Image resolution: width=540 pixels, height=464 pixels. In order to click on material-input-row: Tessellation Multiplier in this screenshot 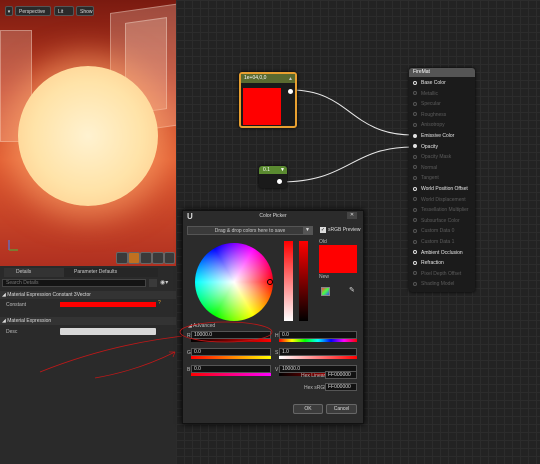, I will do `click(441, 210)`.